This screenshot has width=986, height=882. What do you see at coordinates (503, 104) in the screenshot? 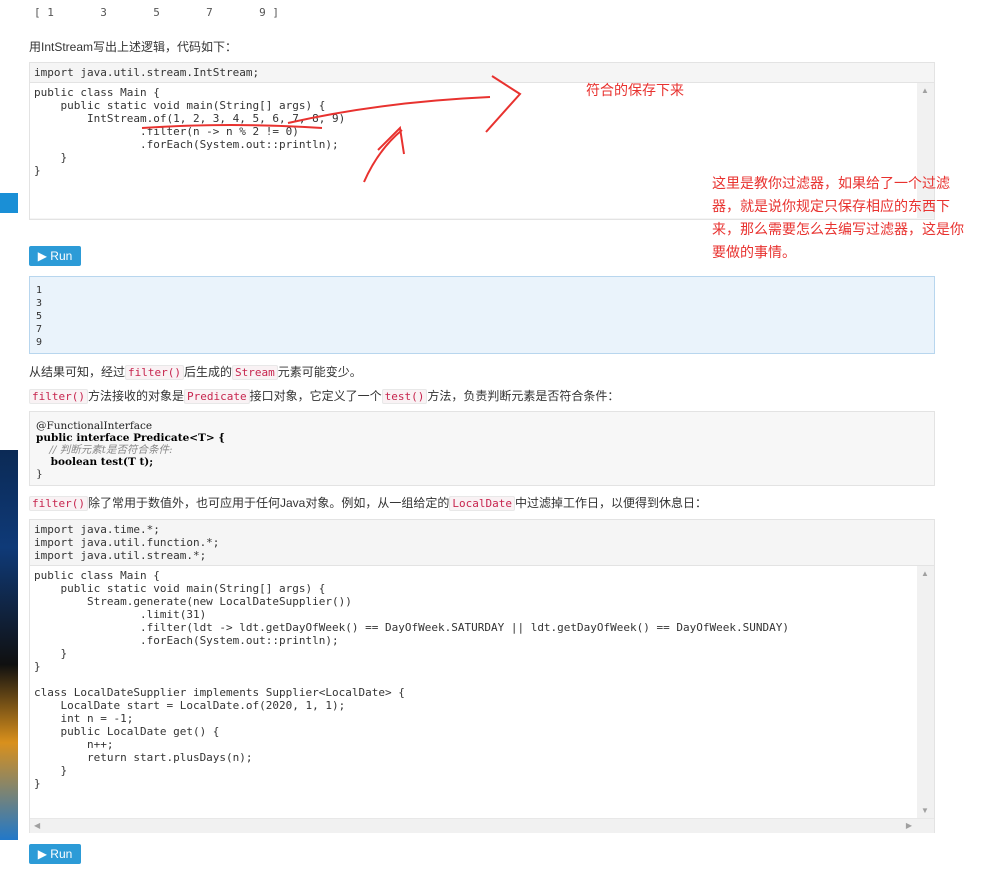
I see `annotation-arrow-head` at bounding box center [503, 104].